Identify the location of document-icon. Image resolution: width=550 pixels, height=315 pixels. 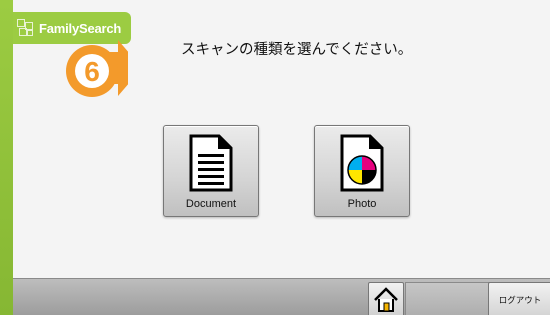
(211, 163).